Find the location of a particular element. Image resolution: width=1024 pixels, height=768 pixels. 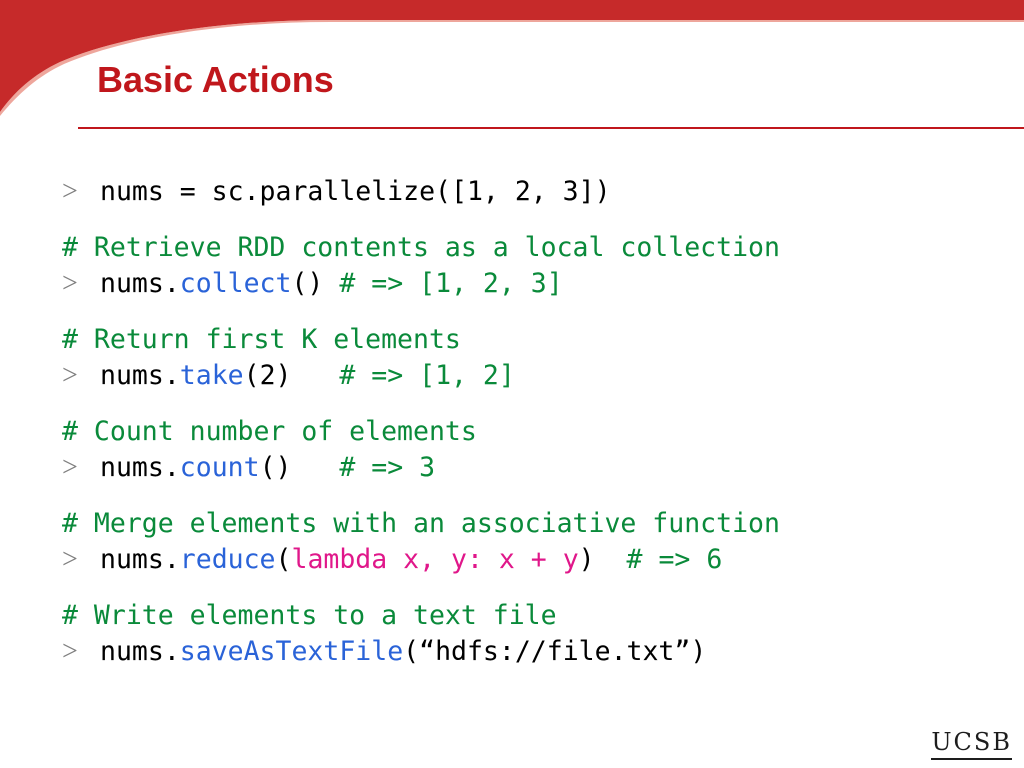

code-line: > nums.take(2) # => [1, 2] is located at coordinates (537, 376).